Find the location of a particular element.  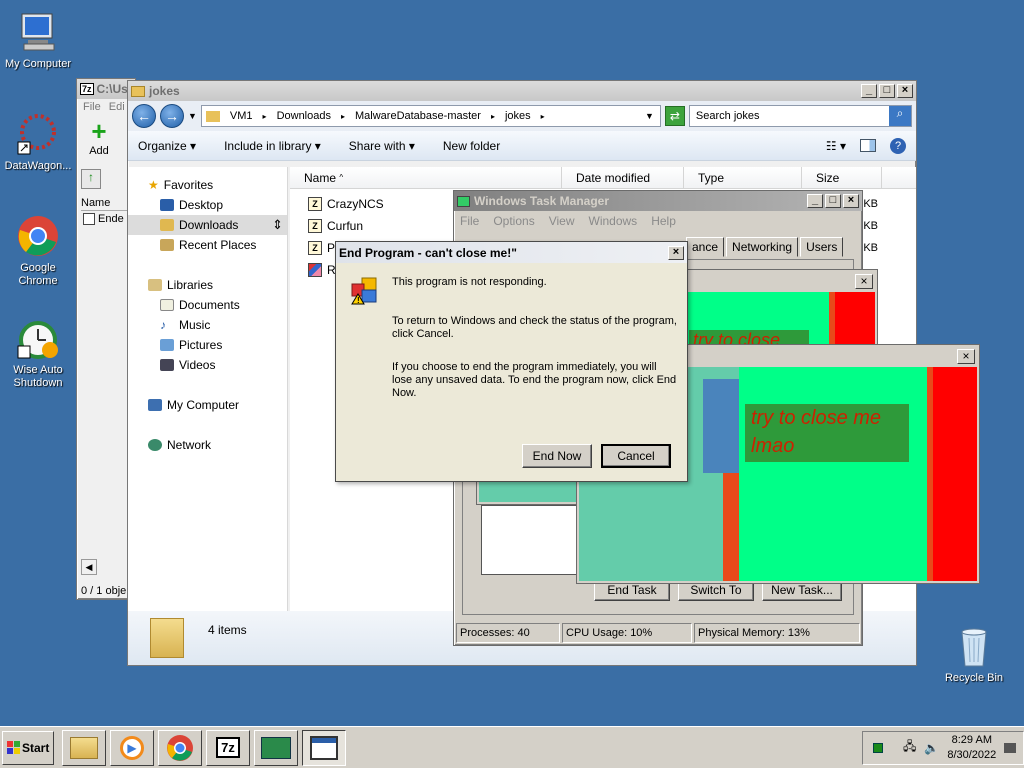

cancel-button: Cancel is located at coordinates (636, 456).